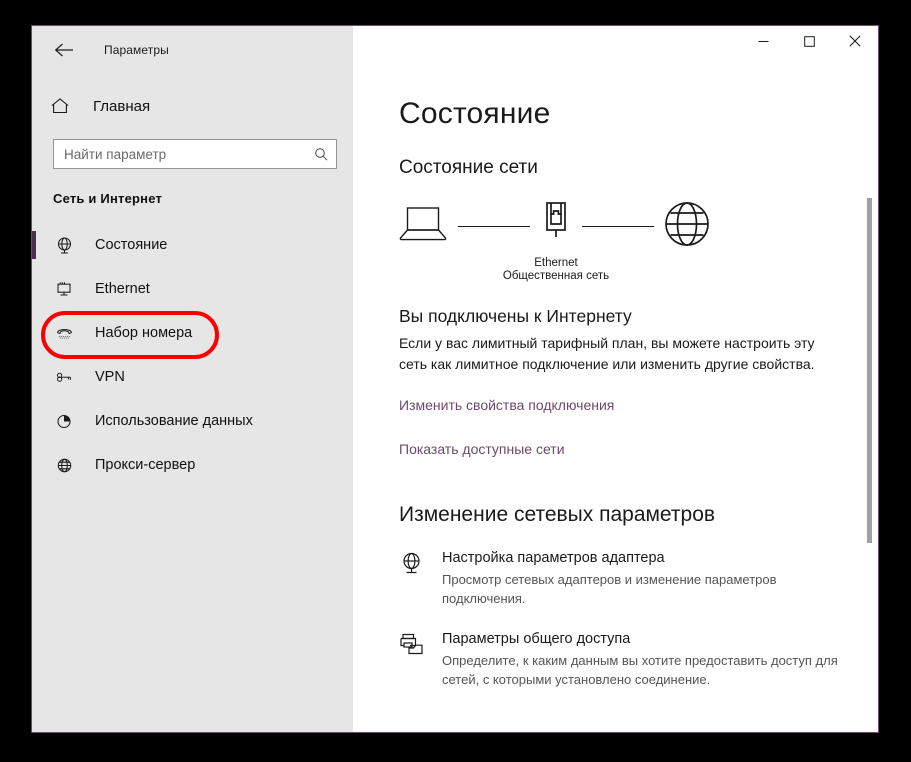  I want to click on sidebar-titlebar: Параметры, so click(192, 49).